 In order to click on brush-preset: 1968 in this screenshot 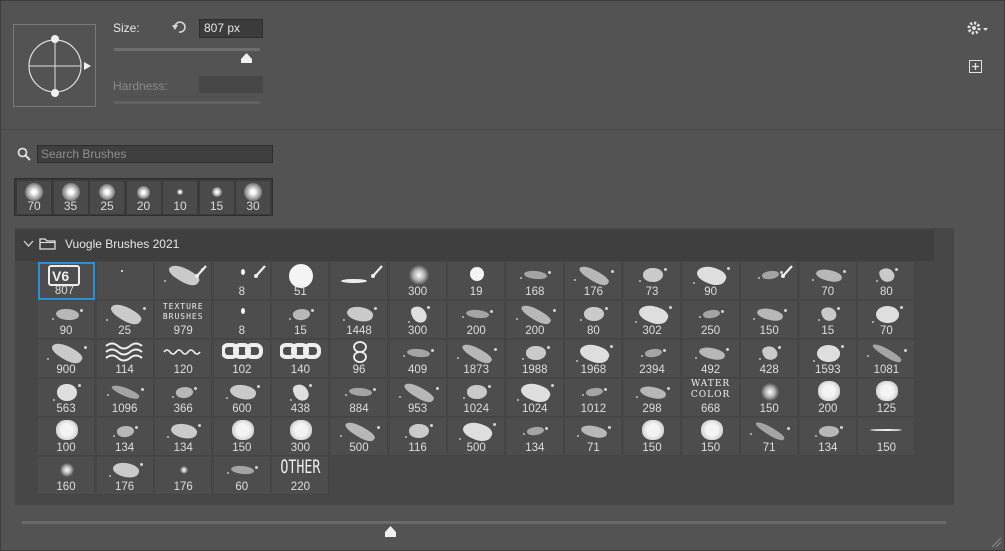, I will do `click(594, 359)`.